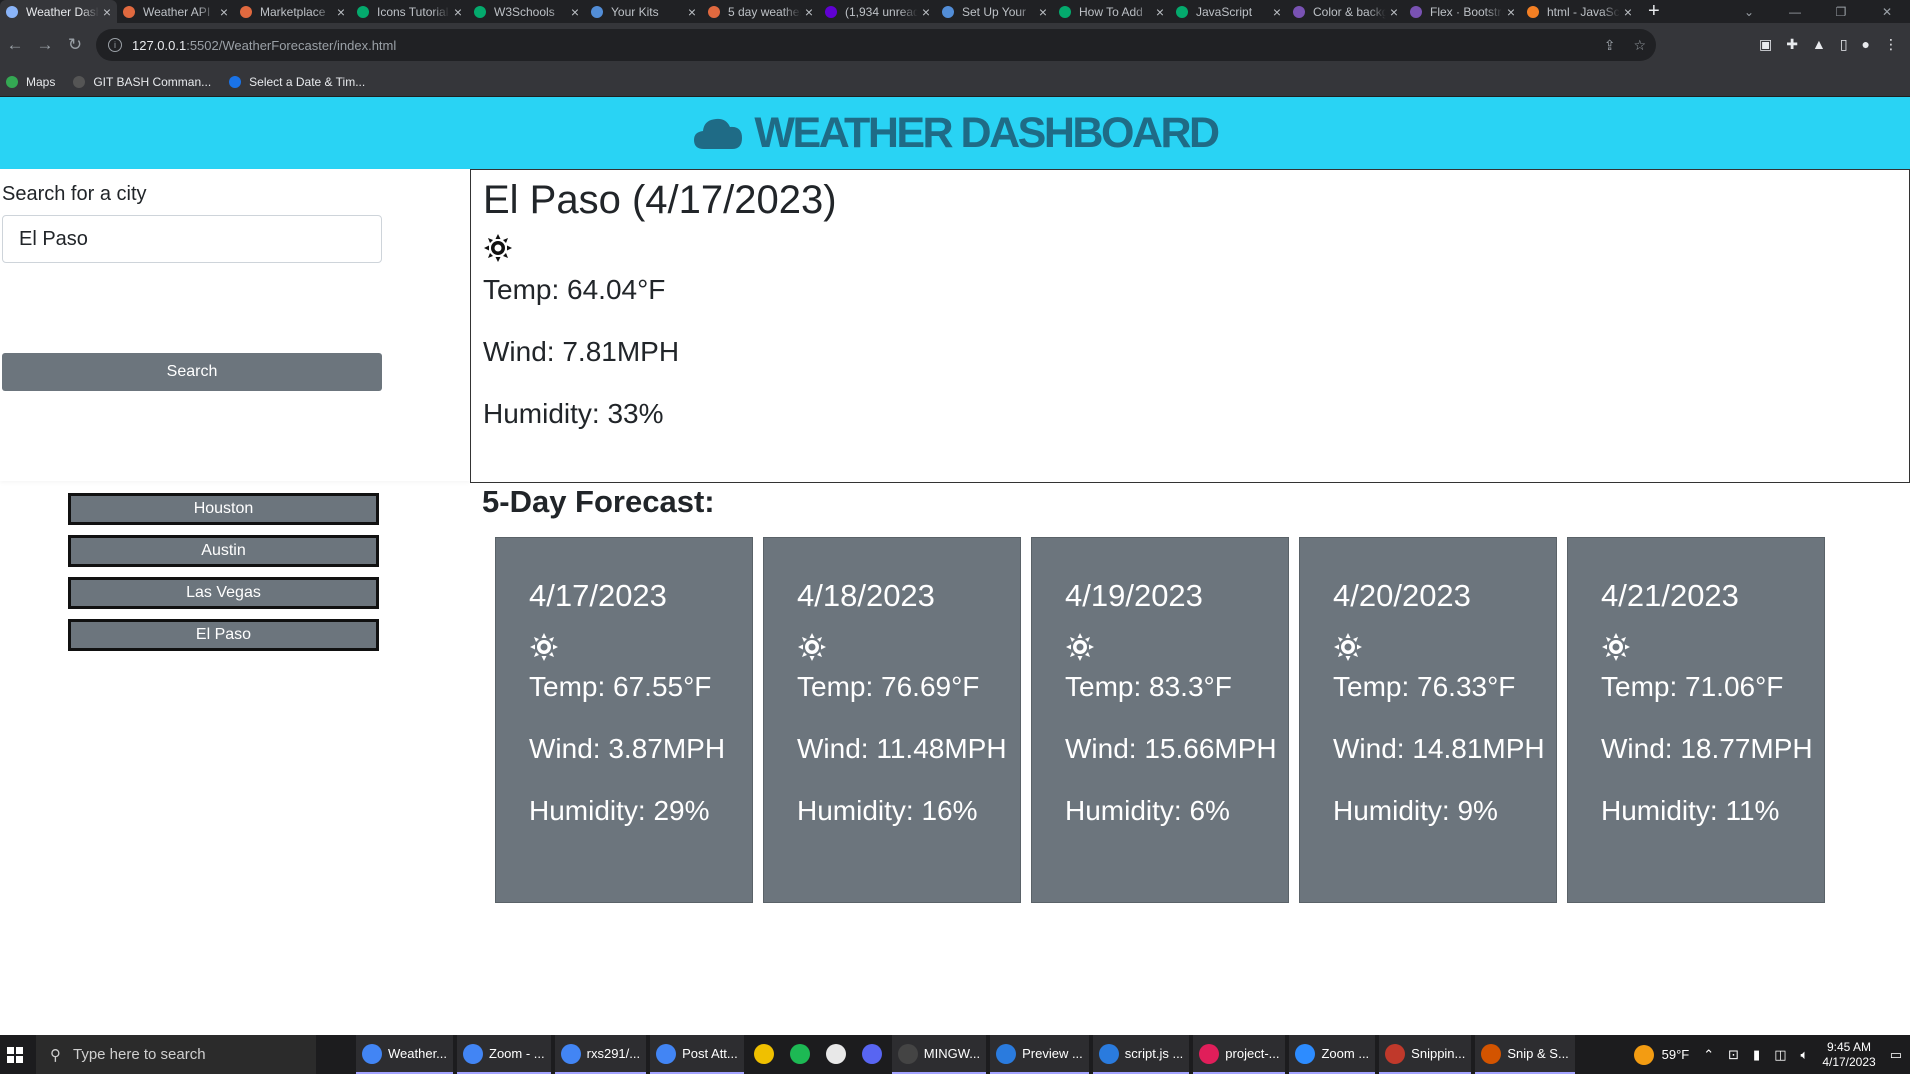 This screenshot has height=1074, width=1910. Describe the element at coordinates (15, 1054) in the screenshot. I see `windows-start-icon` at that location.